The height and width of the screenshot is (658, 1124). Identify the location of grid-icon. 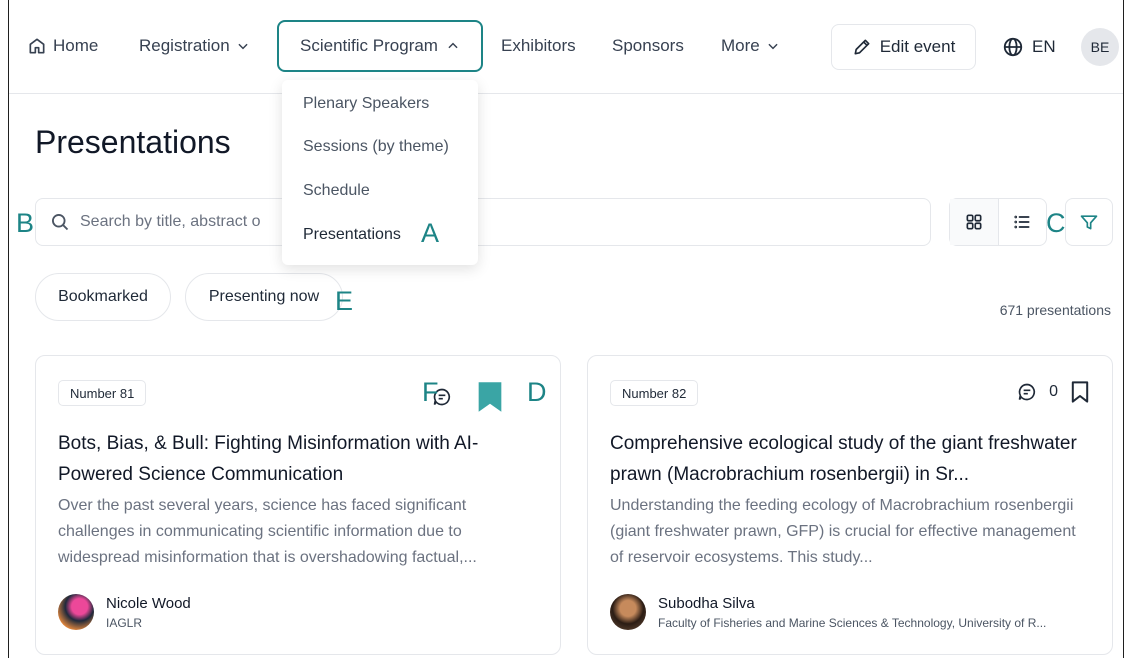
(974, 222).